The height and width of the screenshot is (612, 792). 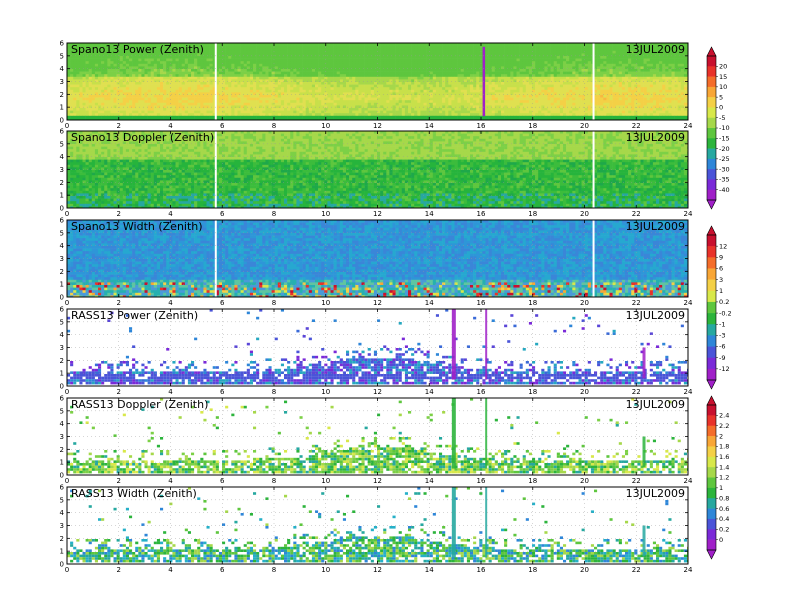 What do you see at coordinates (722, 324) in the screenshot?
I see `colorbar-label: -1` at bounding box center [722, 324].